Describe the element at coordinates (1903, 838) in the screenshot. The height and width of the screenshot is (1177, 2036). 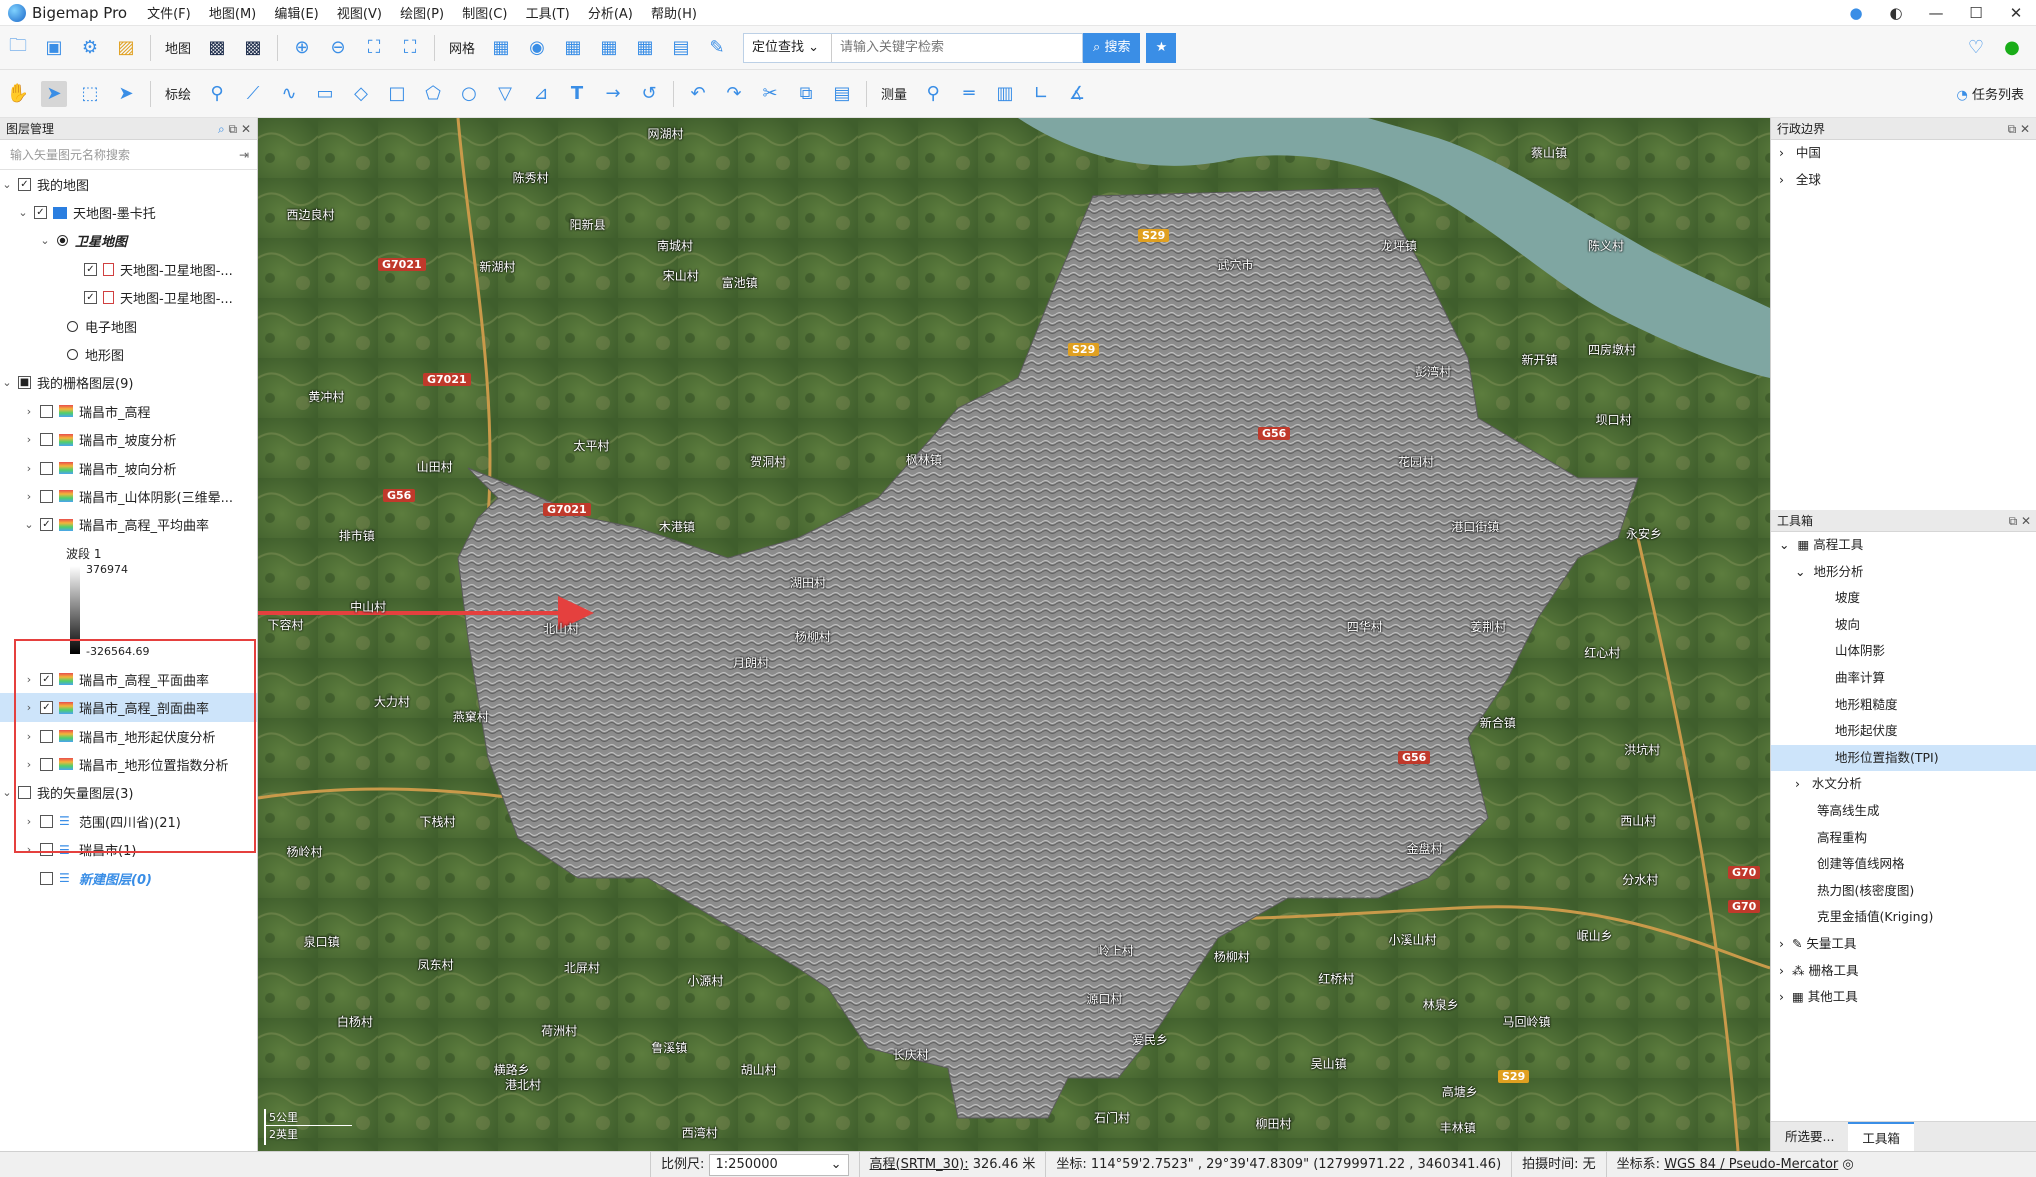
I see `tool-item: 高程重构` at that location.